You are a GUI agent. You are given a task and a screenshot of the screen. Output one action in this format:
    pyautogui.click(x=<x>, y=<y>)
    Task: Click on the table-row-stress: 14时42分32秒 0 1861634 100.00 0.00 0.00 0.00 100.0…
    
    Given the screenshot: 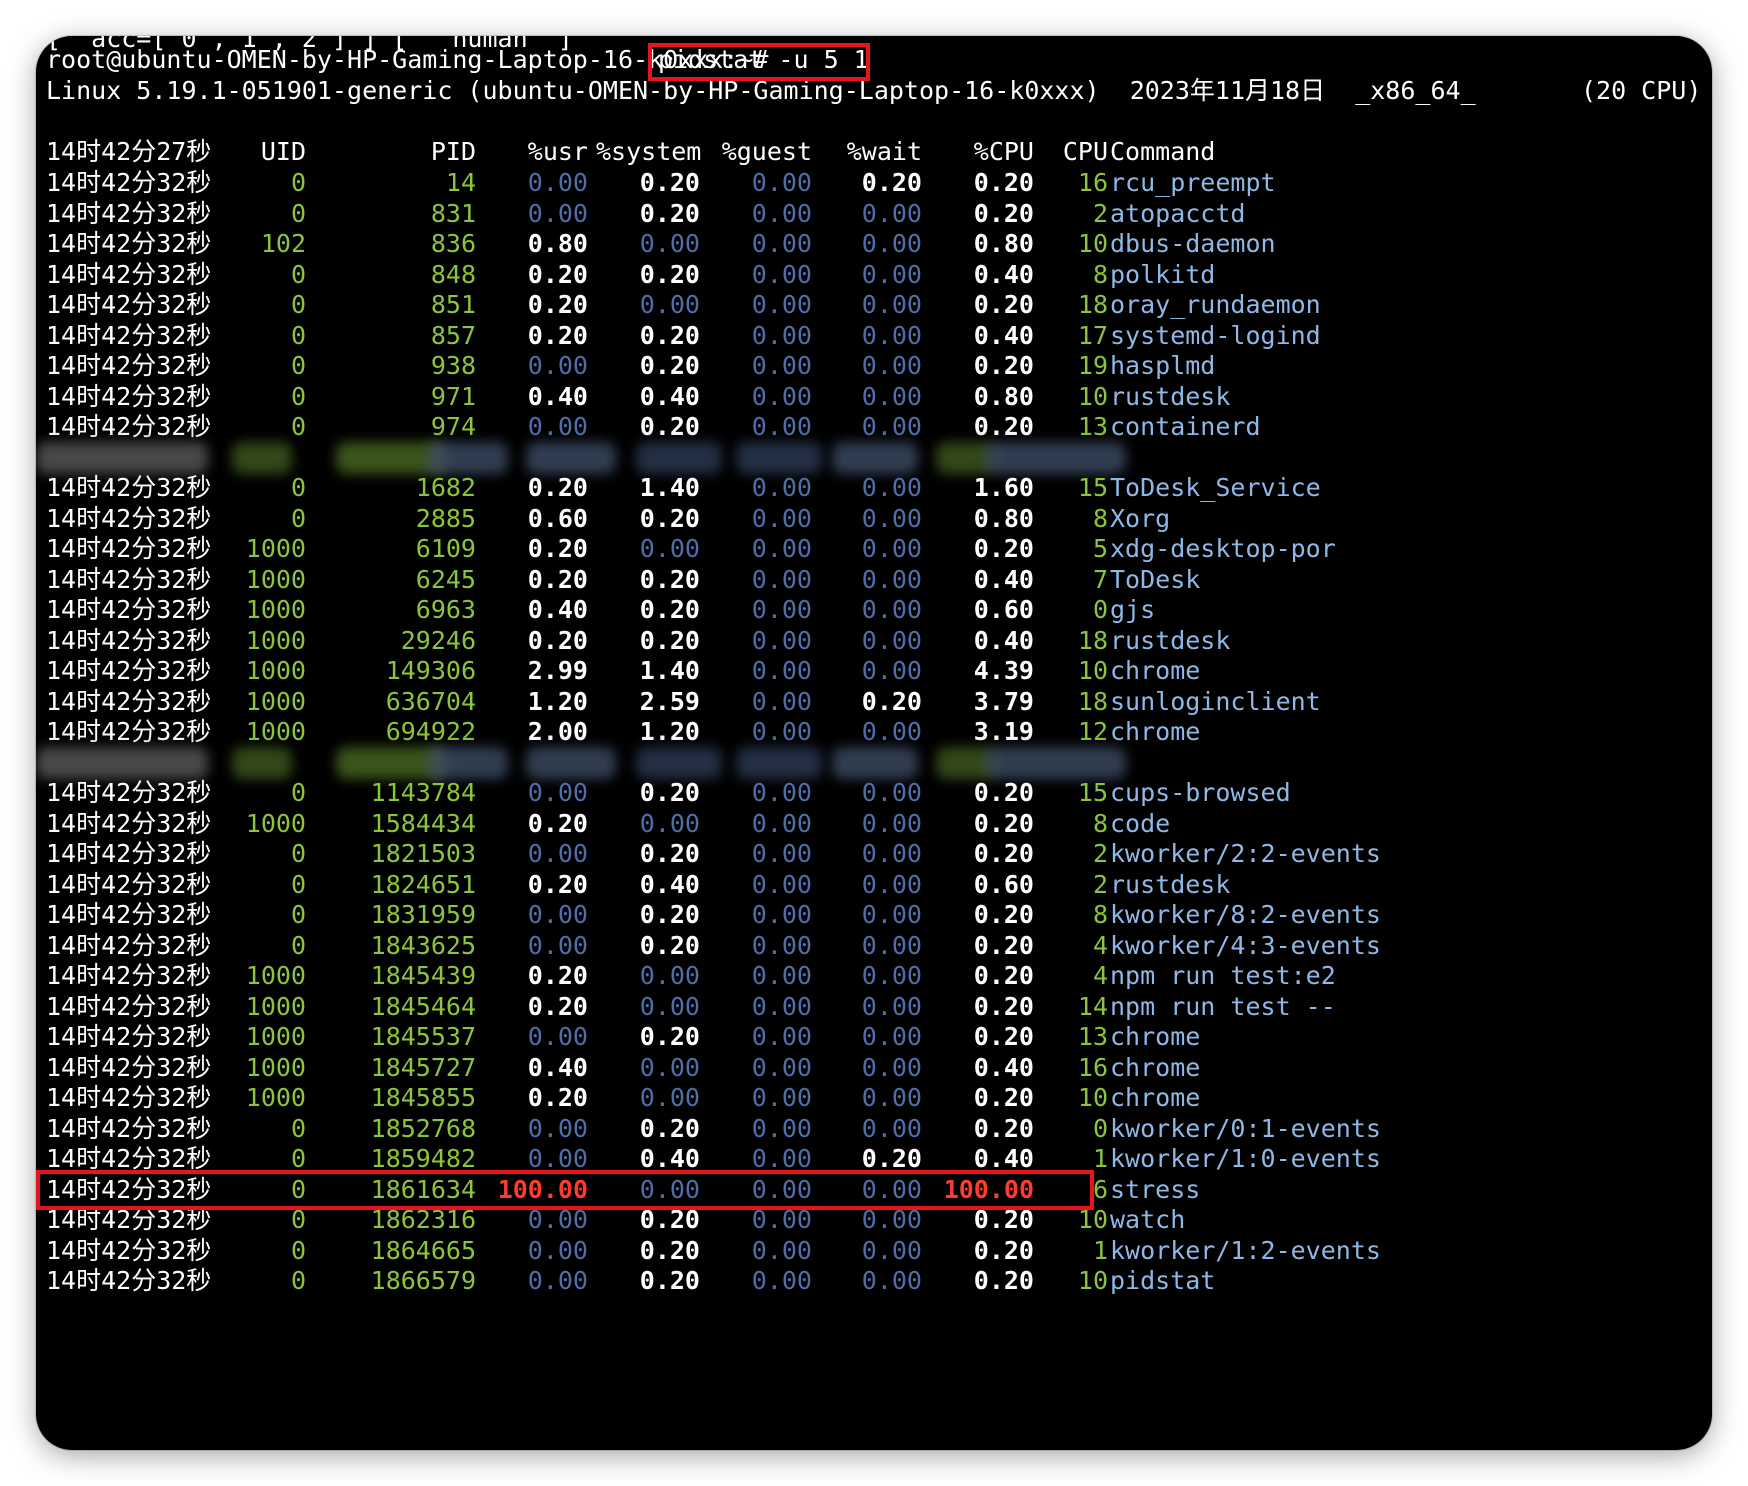 What is the action you would take?
    pyautogui.click(x=874, y=1190)
    